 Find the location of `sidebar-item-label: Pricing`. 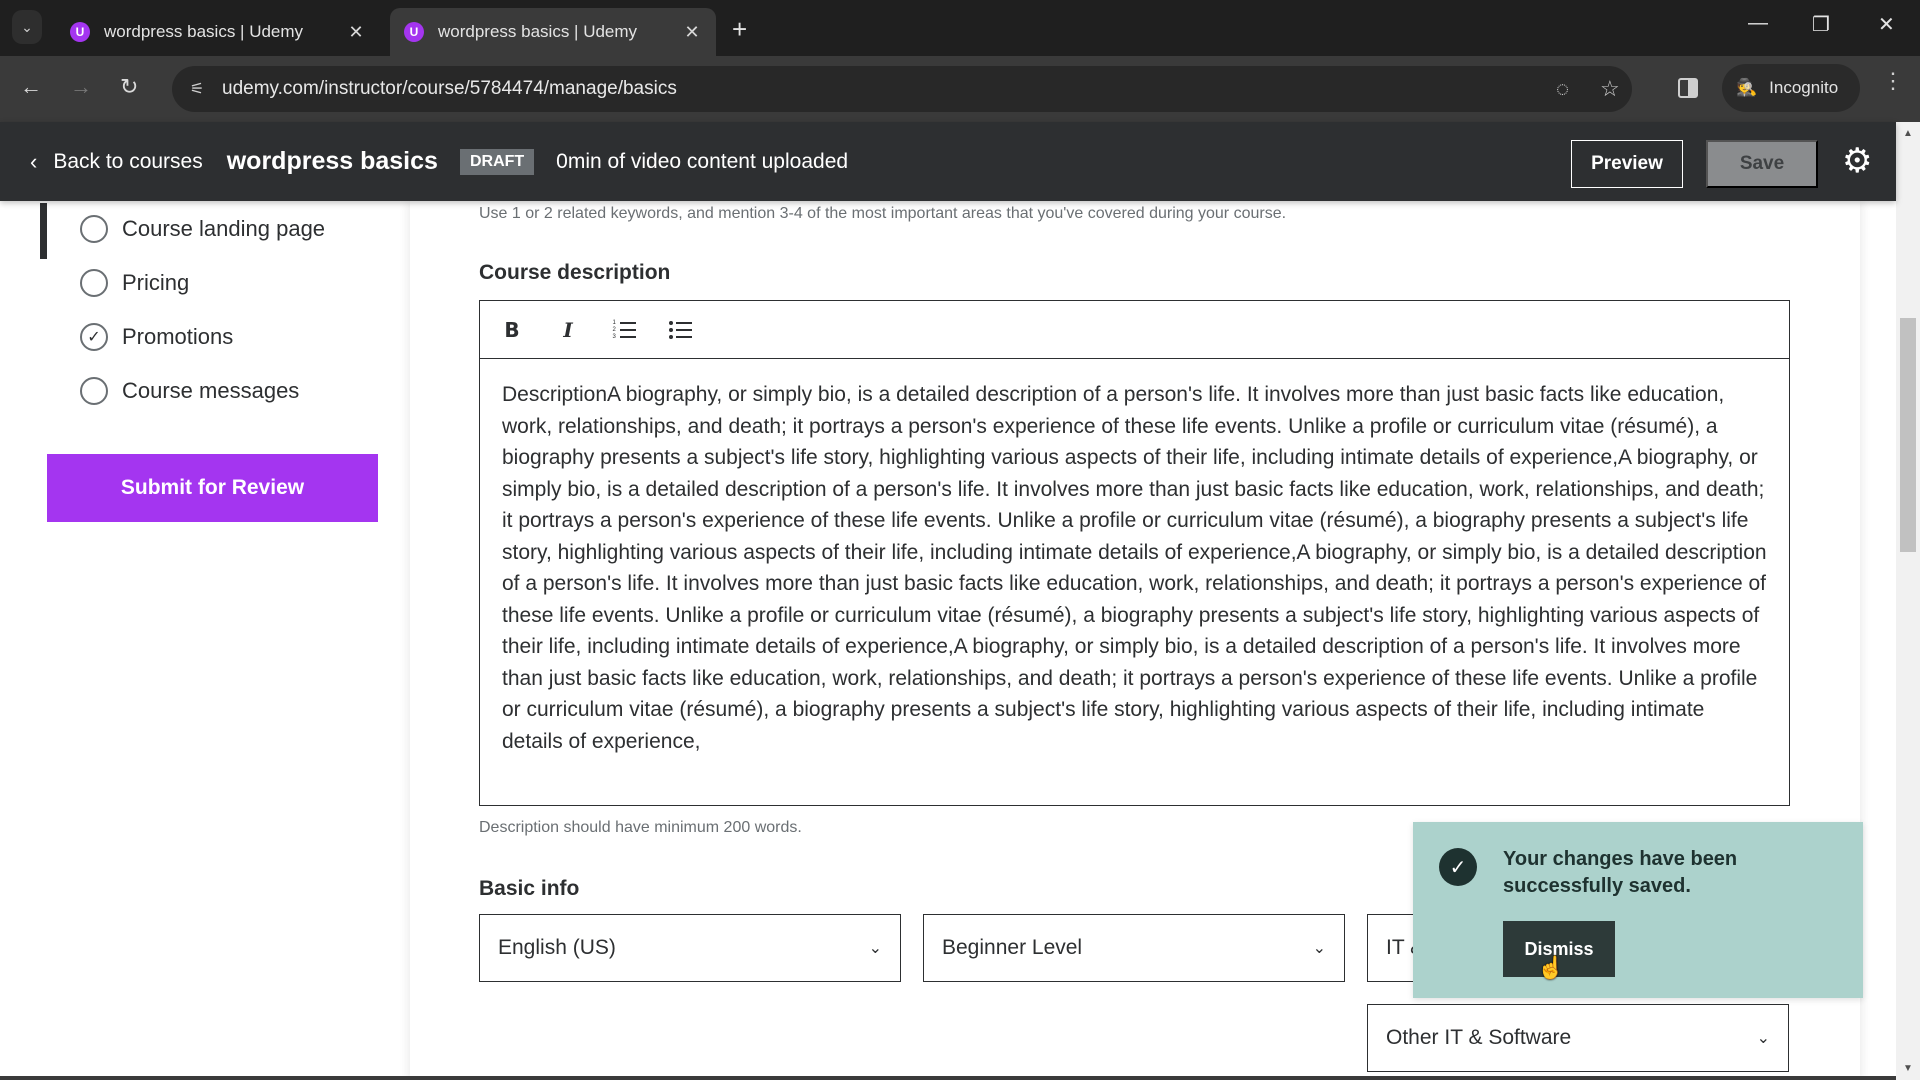

sidebar-item-label: Pricing is located at coordinates (156, 282).